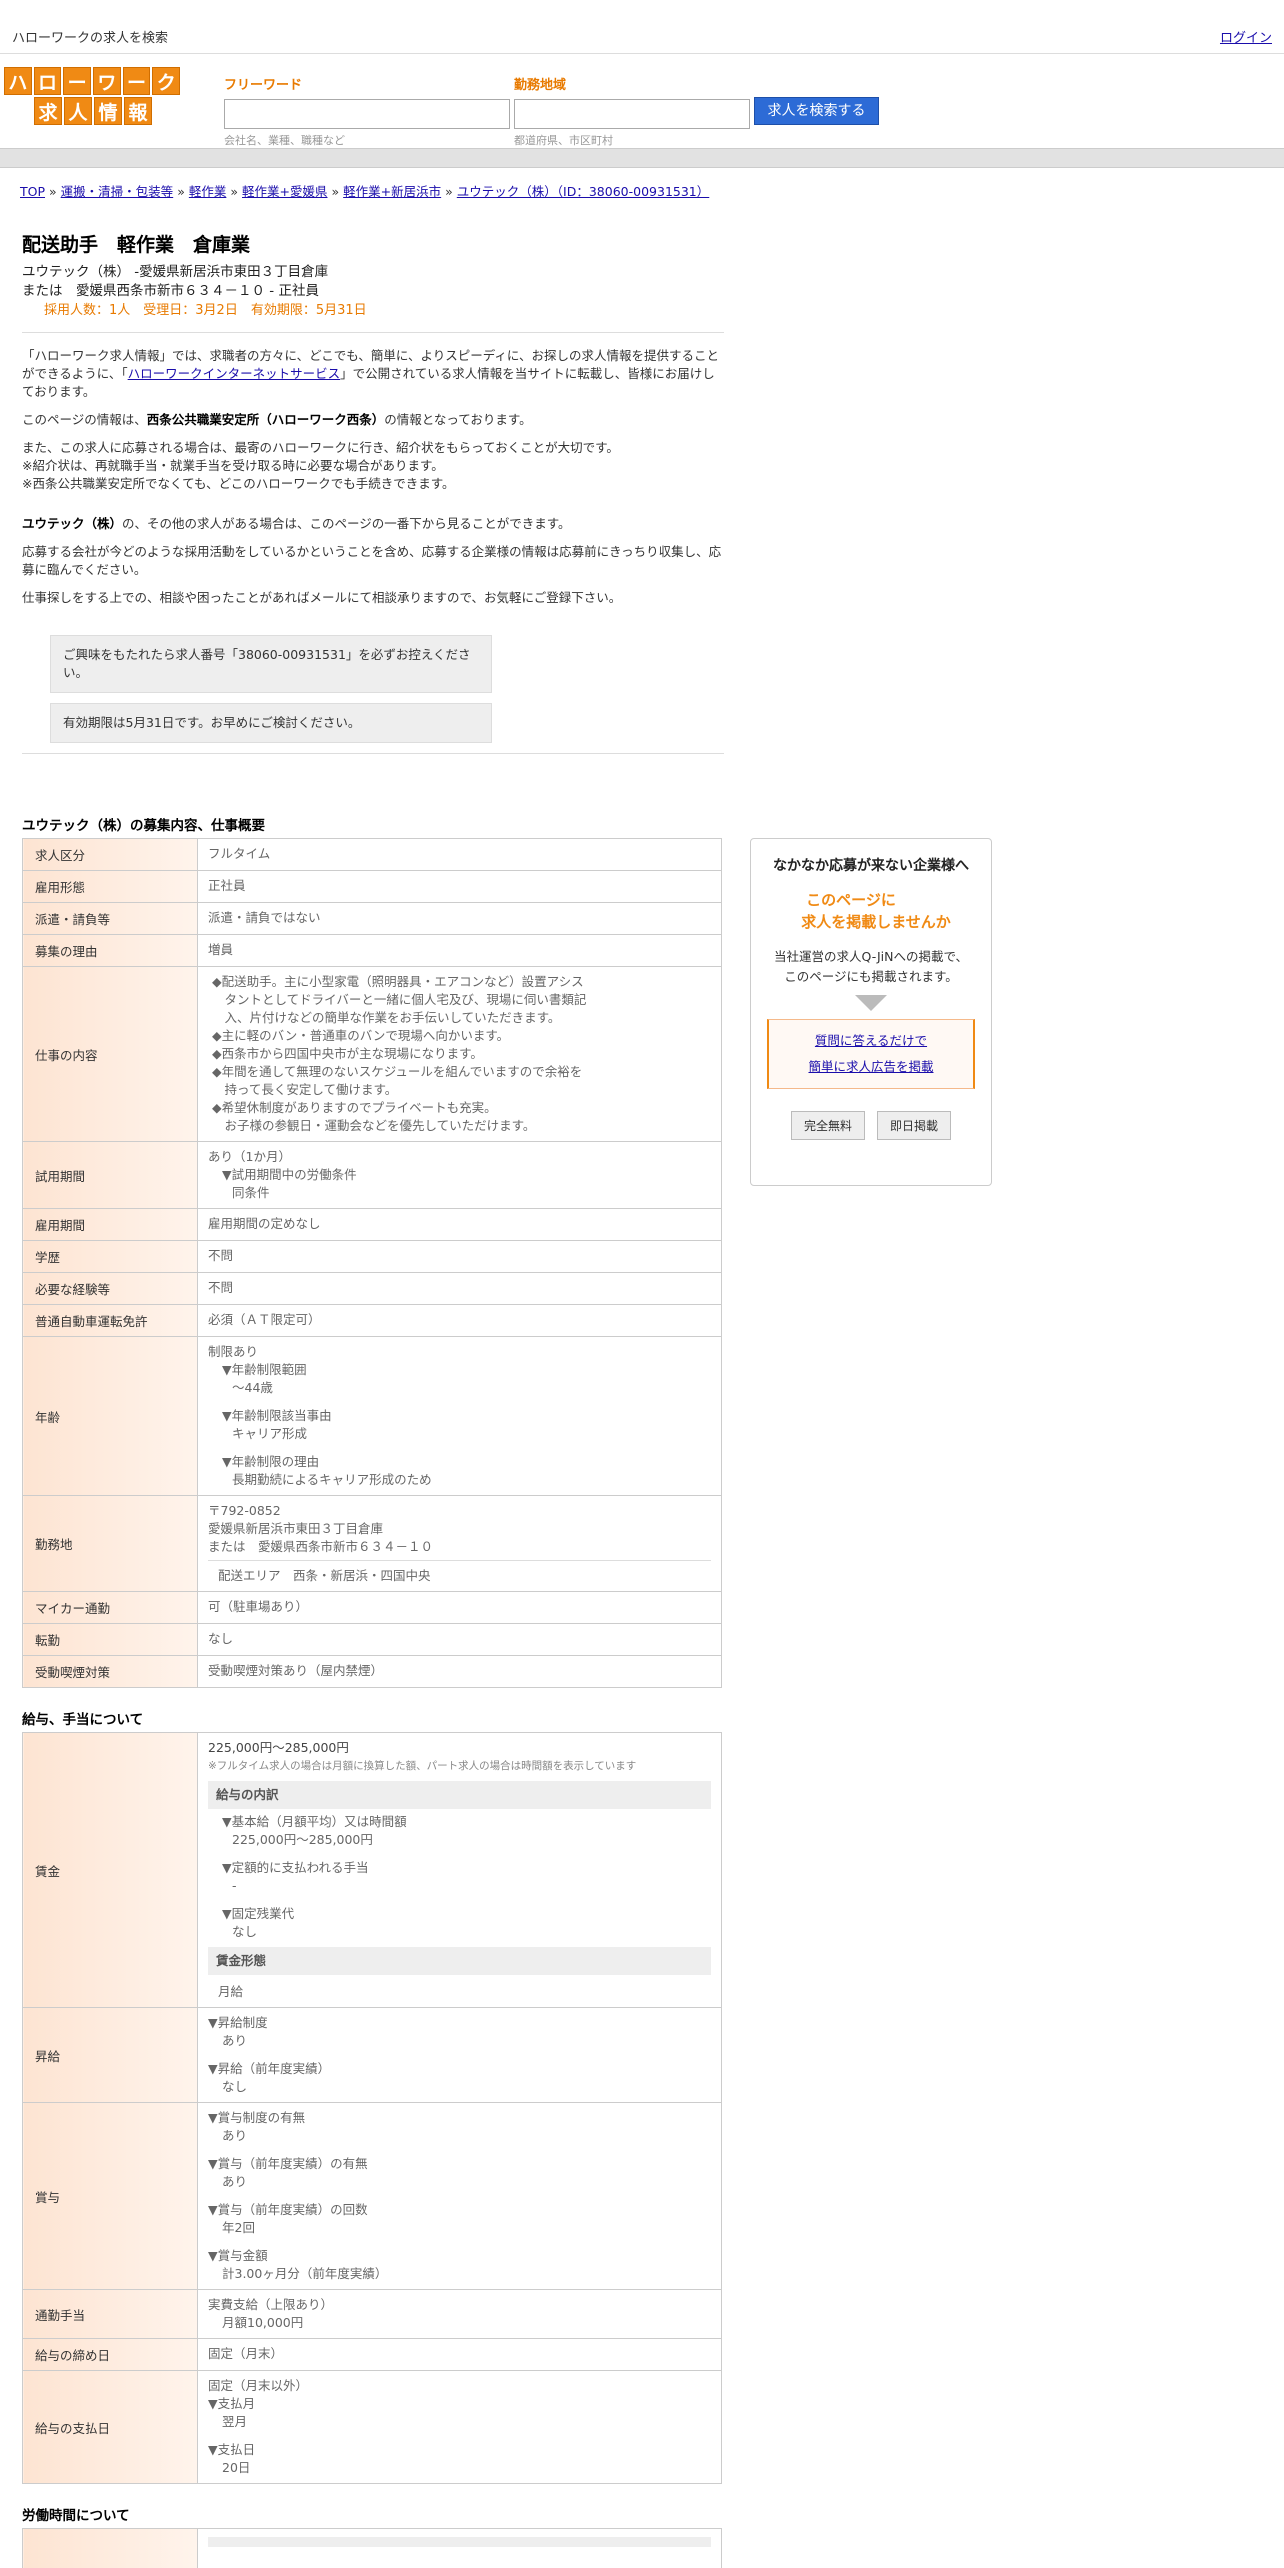 The width and height of the screenshot is (1284, 2568). Describe the element at coordinates (32, 191) in the screenshot. I see `breadcrumb-top: TOP` at that location.